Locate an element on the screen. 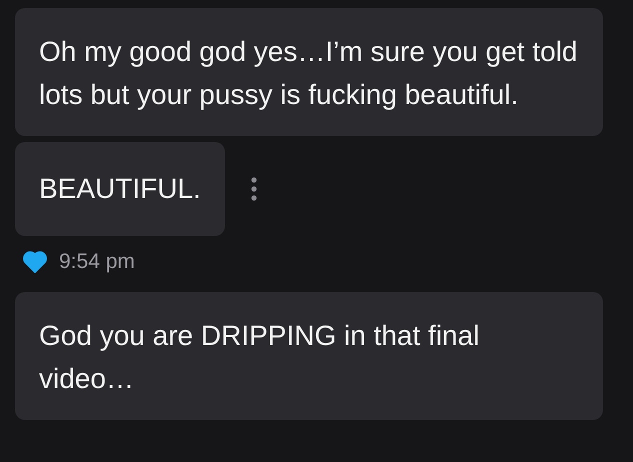  message-time: 9:54 pm is located at coordinates (97, 262).